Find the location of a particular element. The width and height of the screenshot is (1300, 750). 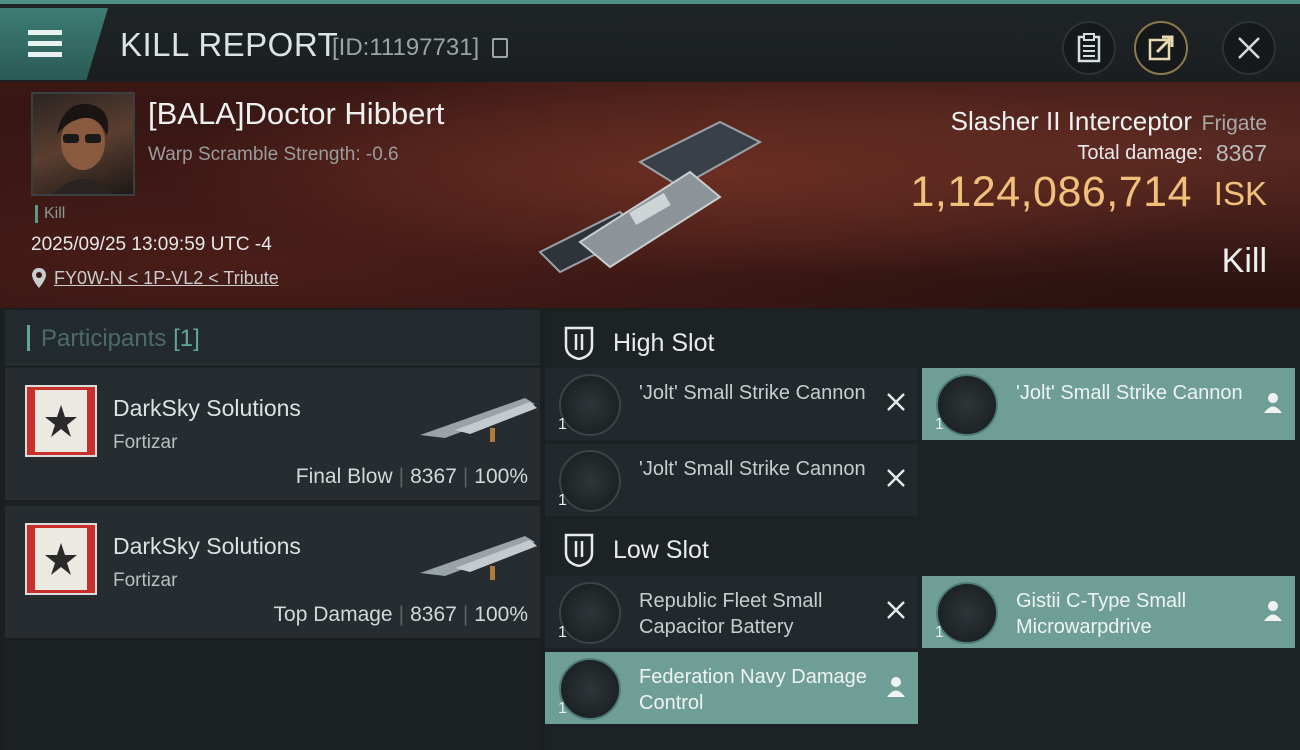

low-slot-header: Low Slot is located at coordinates (922, 549).